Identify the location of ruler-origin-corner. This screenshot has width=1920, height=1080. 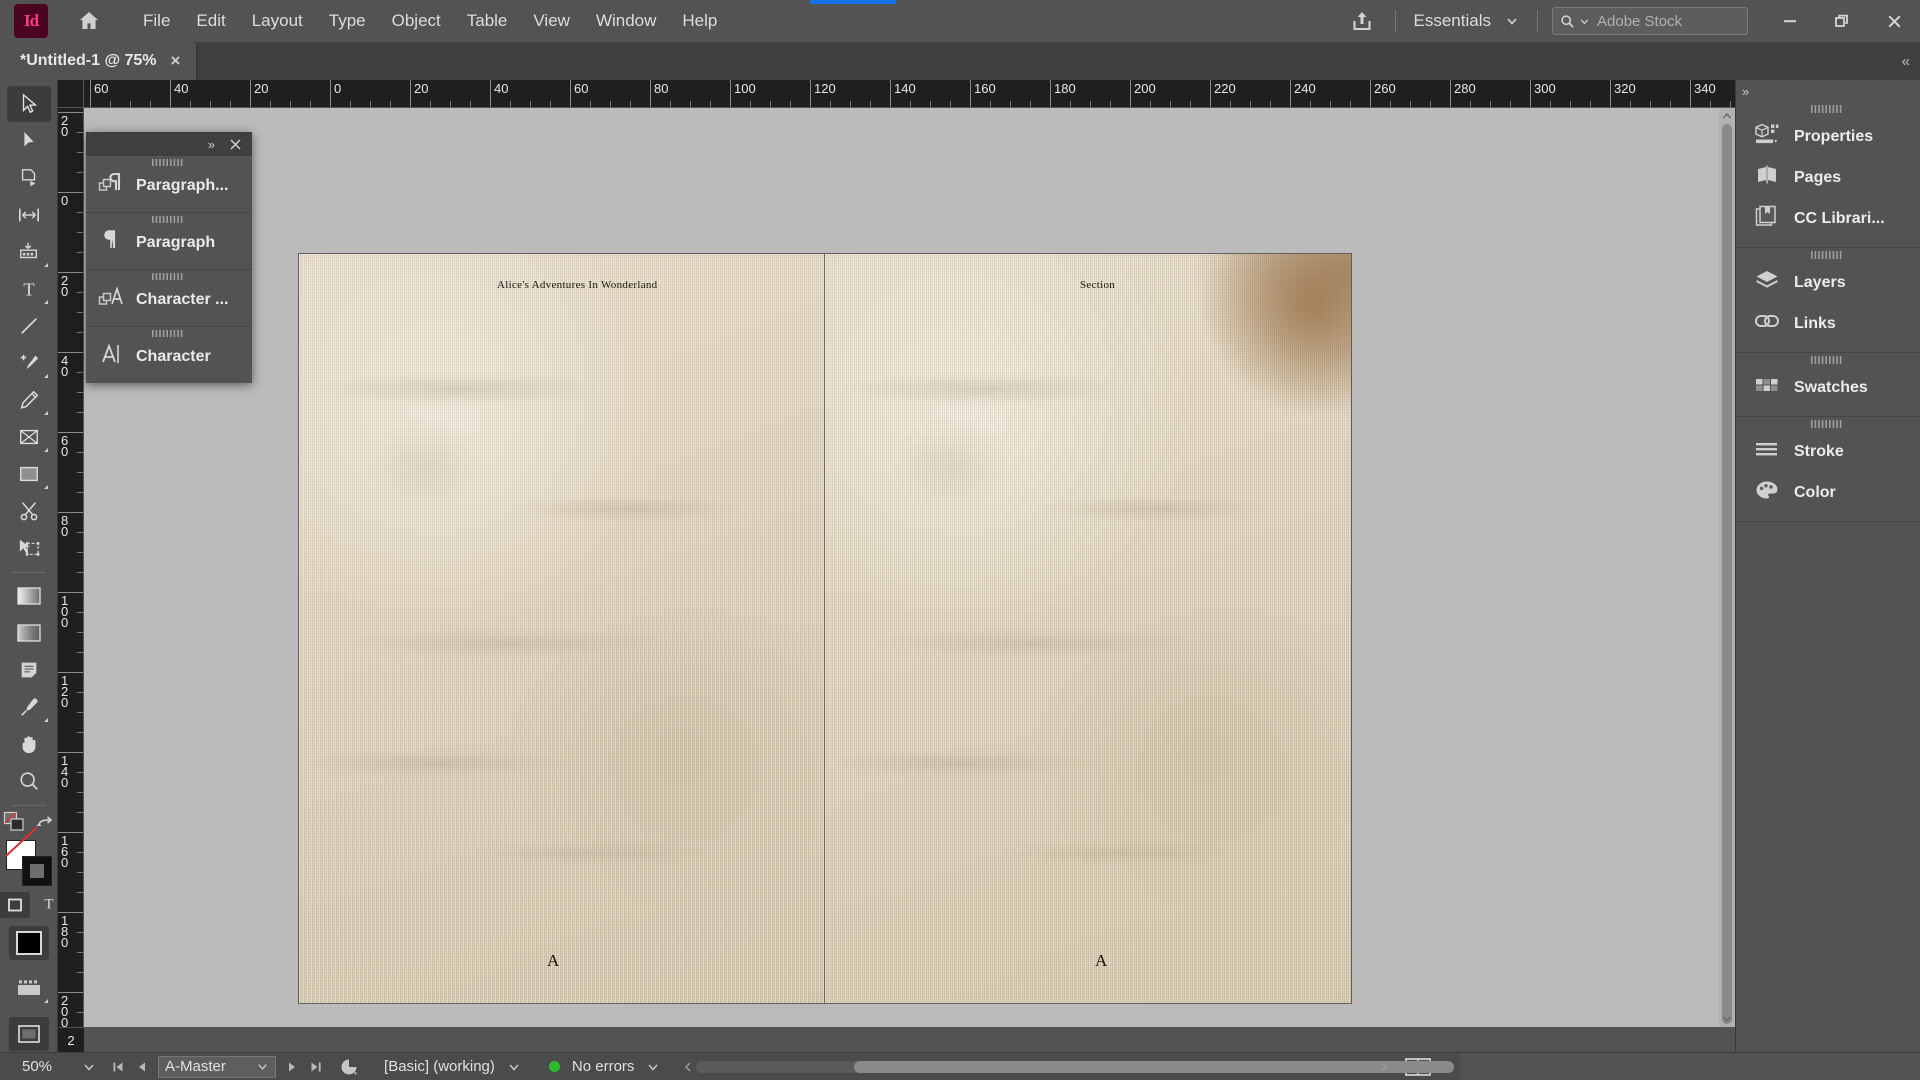
(71, 94).